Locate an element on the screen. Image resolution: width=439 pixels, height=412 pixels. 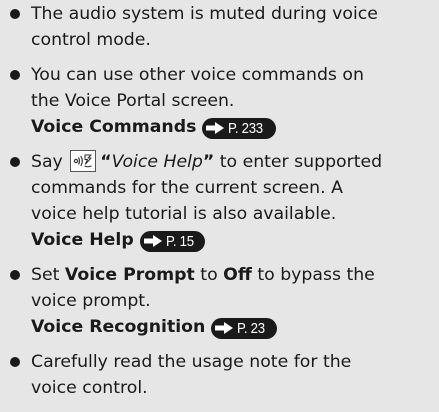
quote-open: “ is located at coordinates (106, 162).